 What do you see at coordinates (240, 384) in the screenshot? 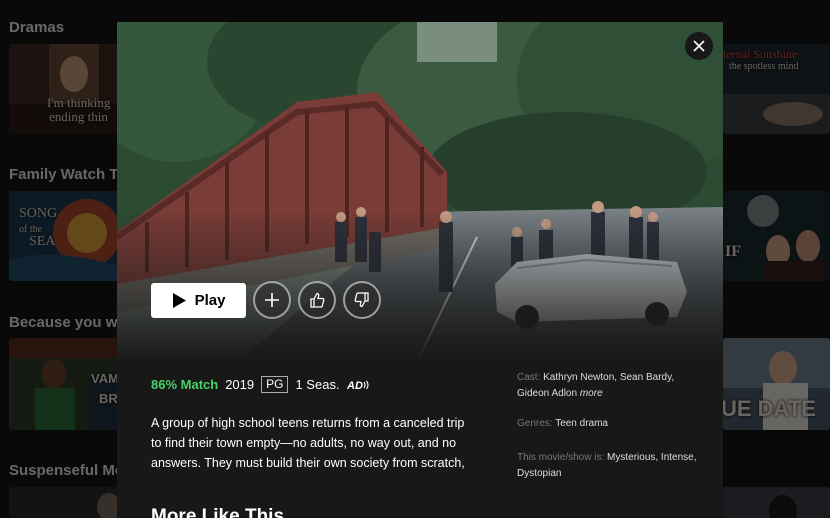
I see `release-year: 2019` at bounding box center [240, 384].